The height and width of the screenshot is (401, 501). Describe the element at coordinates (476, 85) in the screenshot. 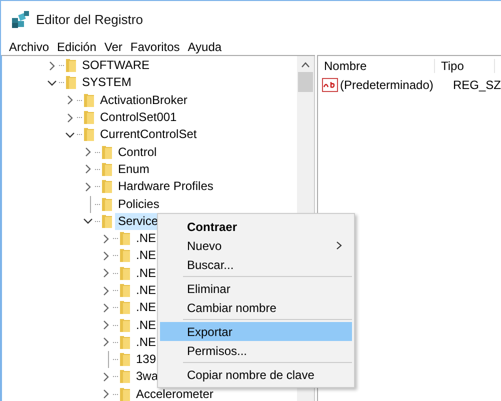

I see `value-type: REG_SZ` at that location.